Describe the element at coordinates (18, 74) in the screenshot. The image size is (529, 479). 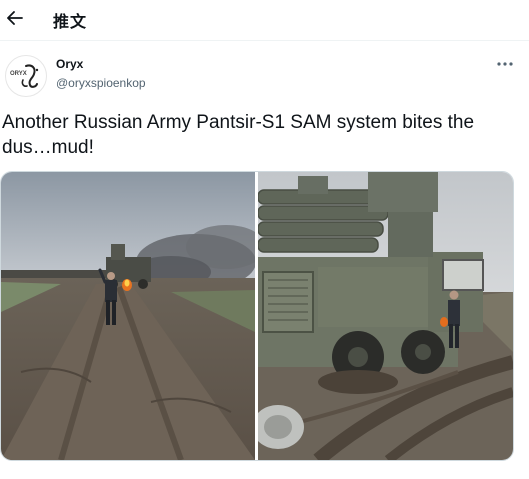
I see `svg-text: ORYX` at that location.